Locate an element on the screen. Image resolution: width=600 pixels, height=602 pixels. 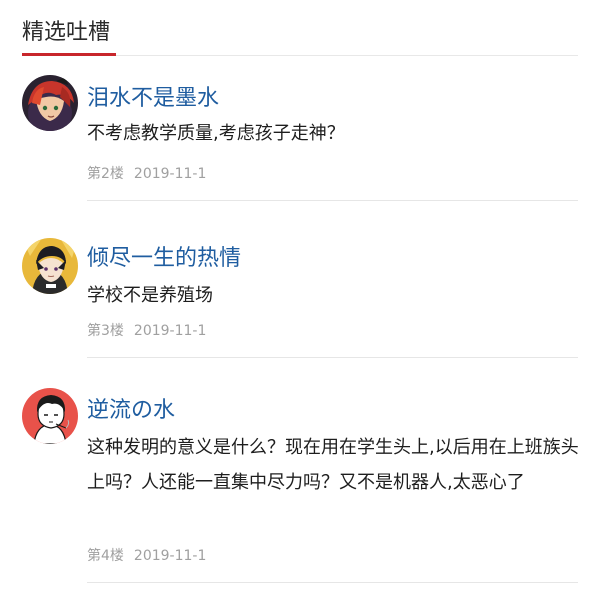
comment-meta: 第2楼 2019-11-1 is located at coordinates (146, 174).